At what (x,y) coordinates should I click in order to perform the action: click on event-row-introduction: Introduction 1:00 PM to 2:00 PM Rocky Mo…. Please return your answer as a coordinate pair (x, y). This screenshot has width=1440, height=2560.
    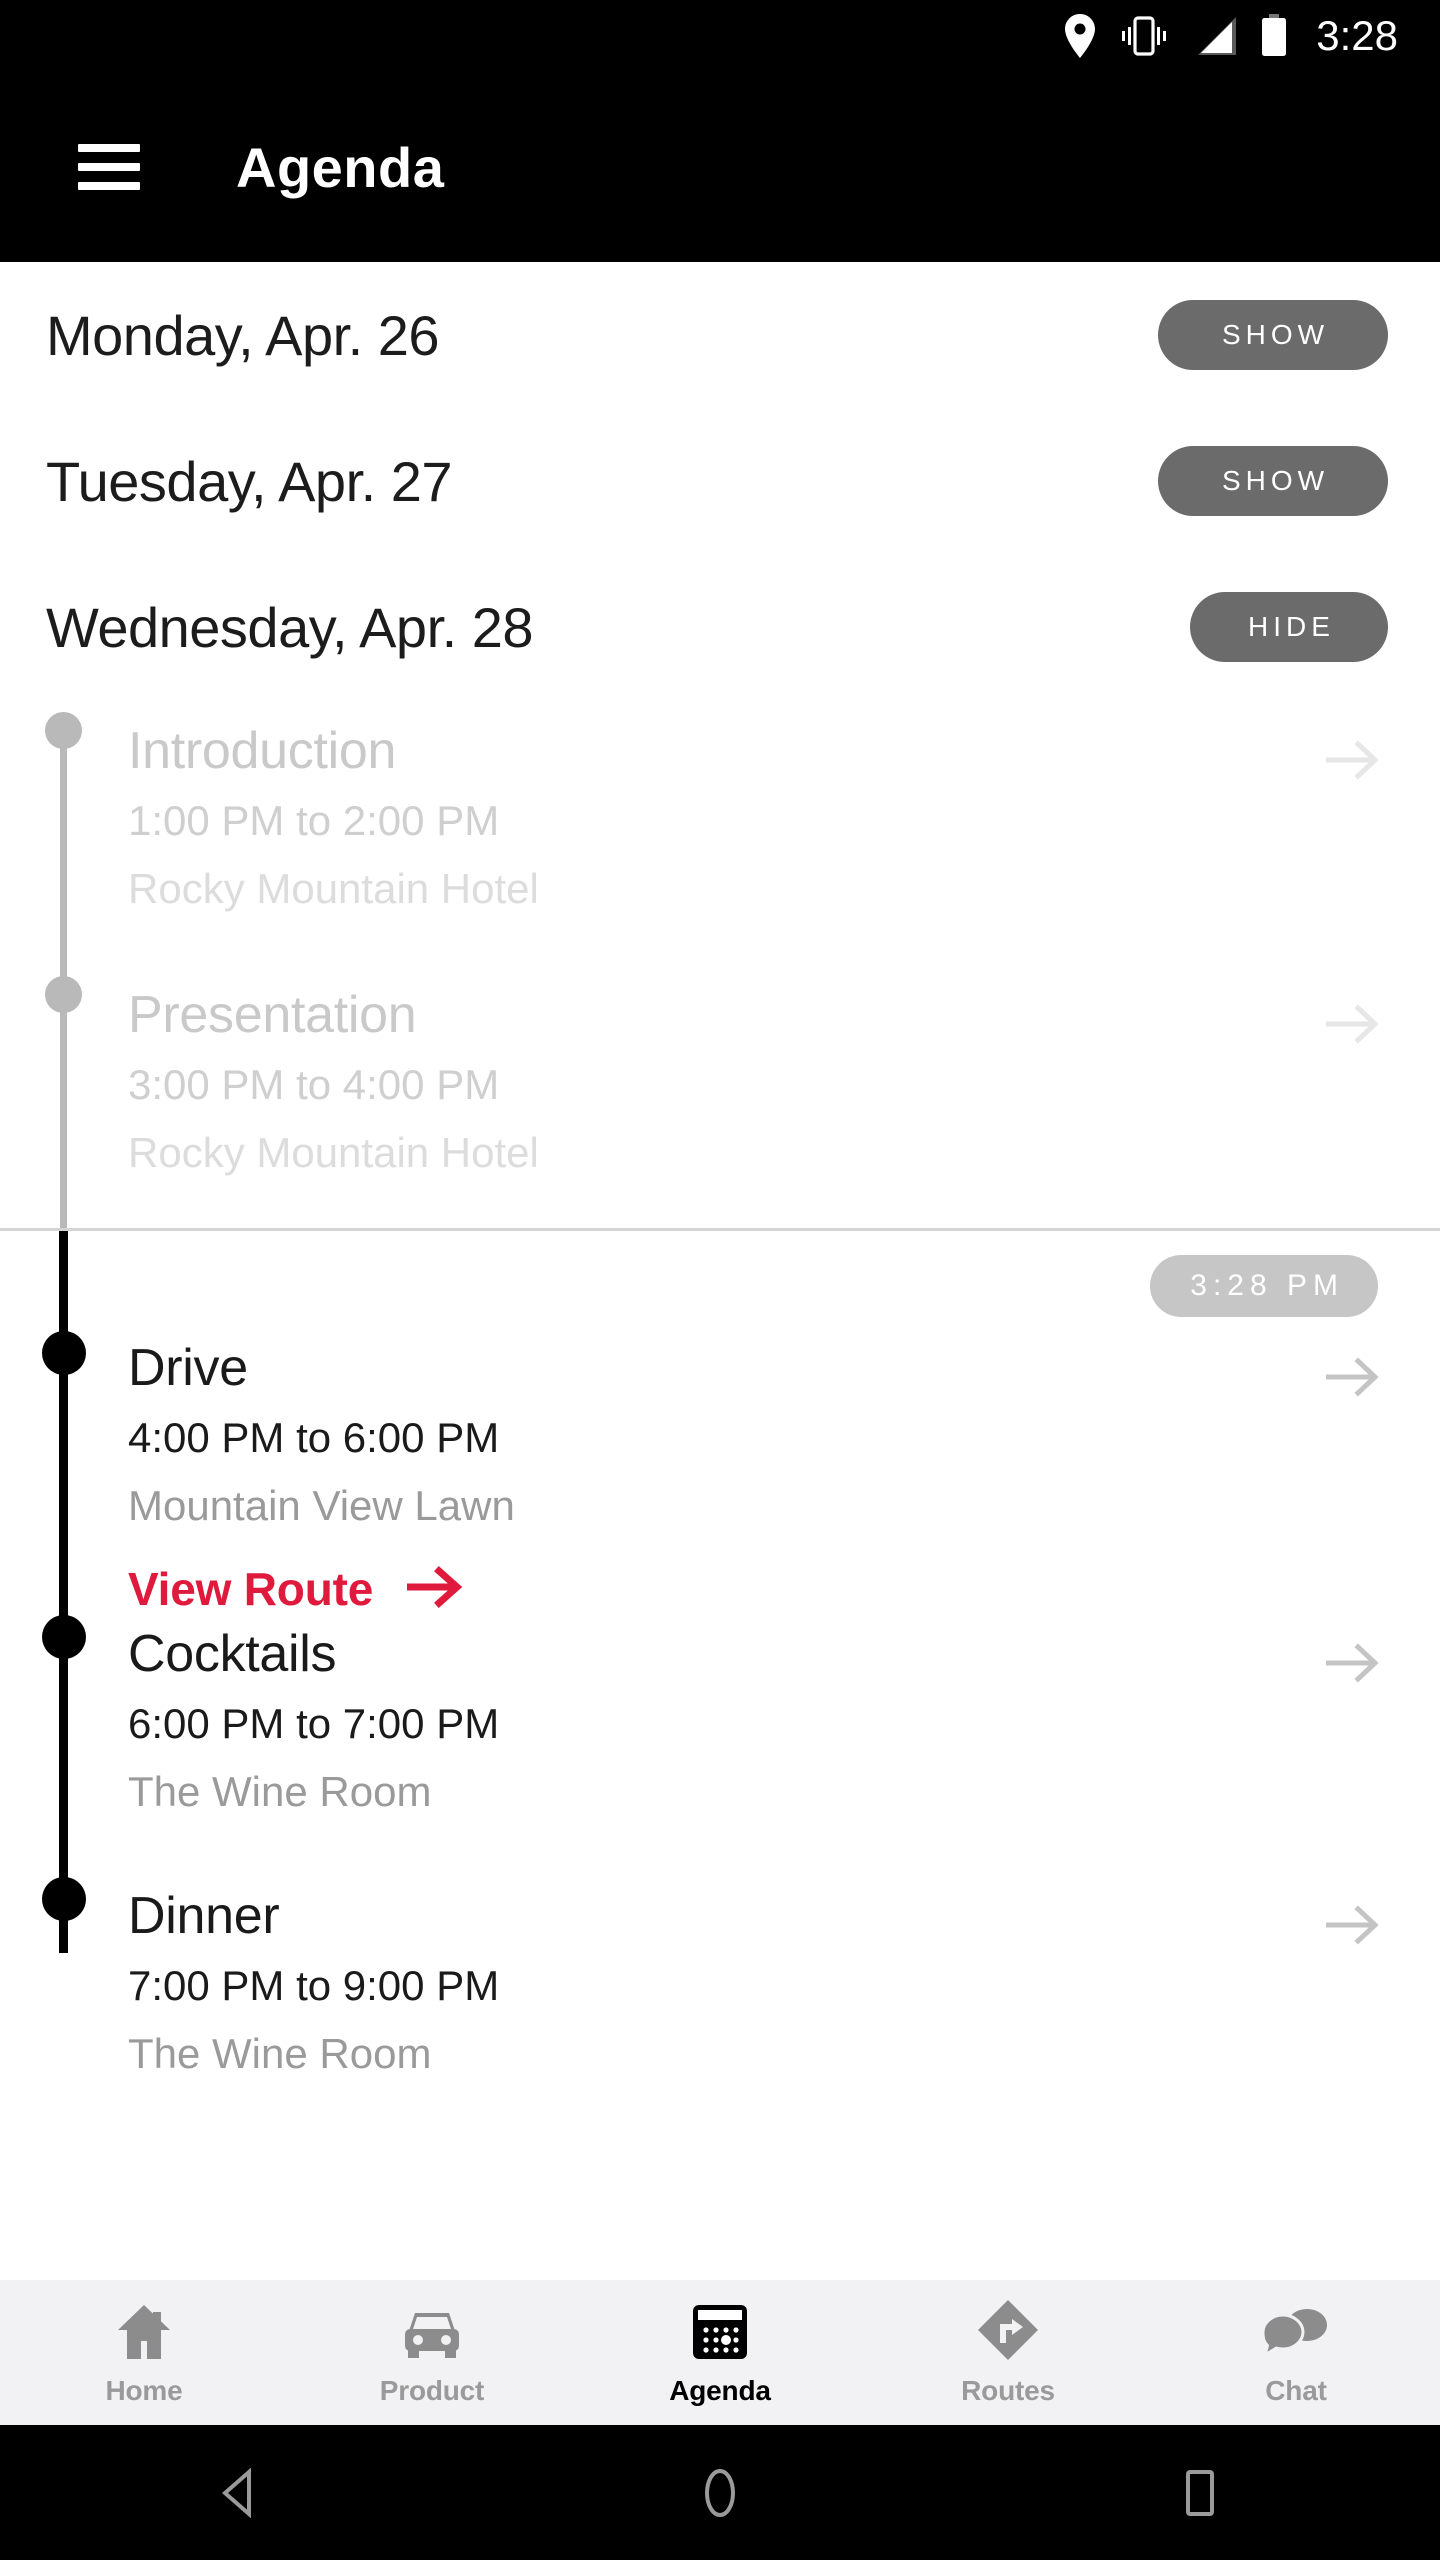
    Looking at the image, I should click on (720, 832).